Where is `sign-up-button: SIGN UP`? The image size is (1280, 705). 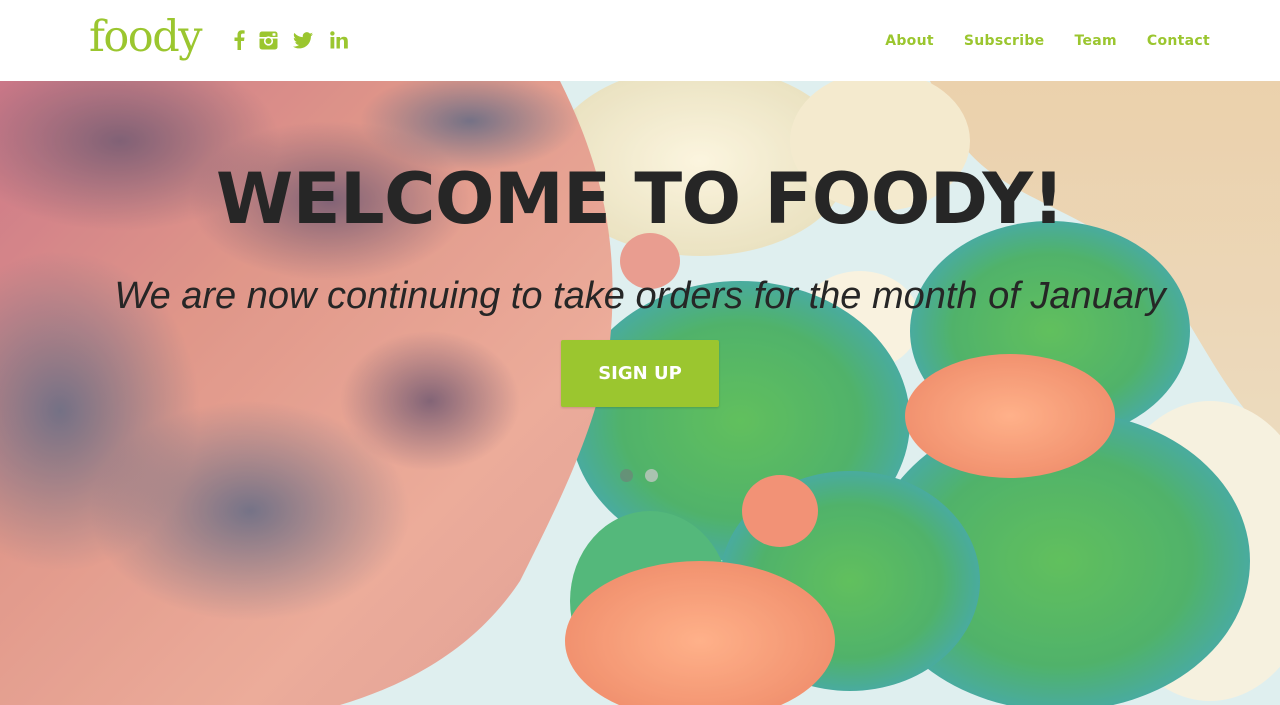 sign-up-button: SIGN UP is located at coordinates (640, 373).